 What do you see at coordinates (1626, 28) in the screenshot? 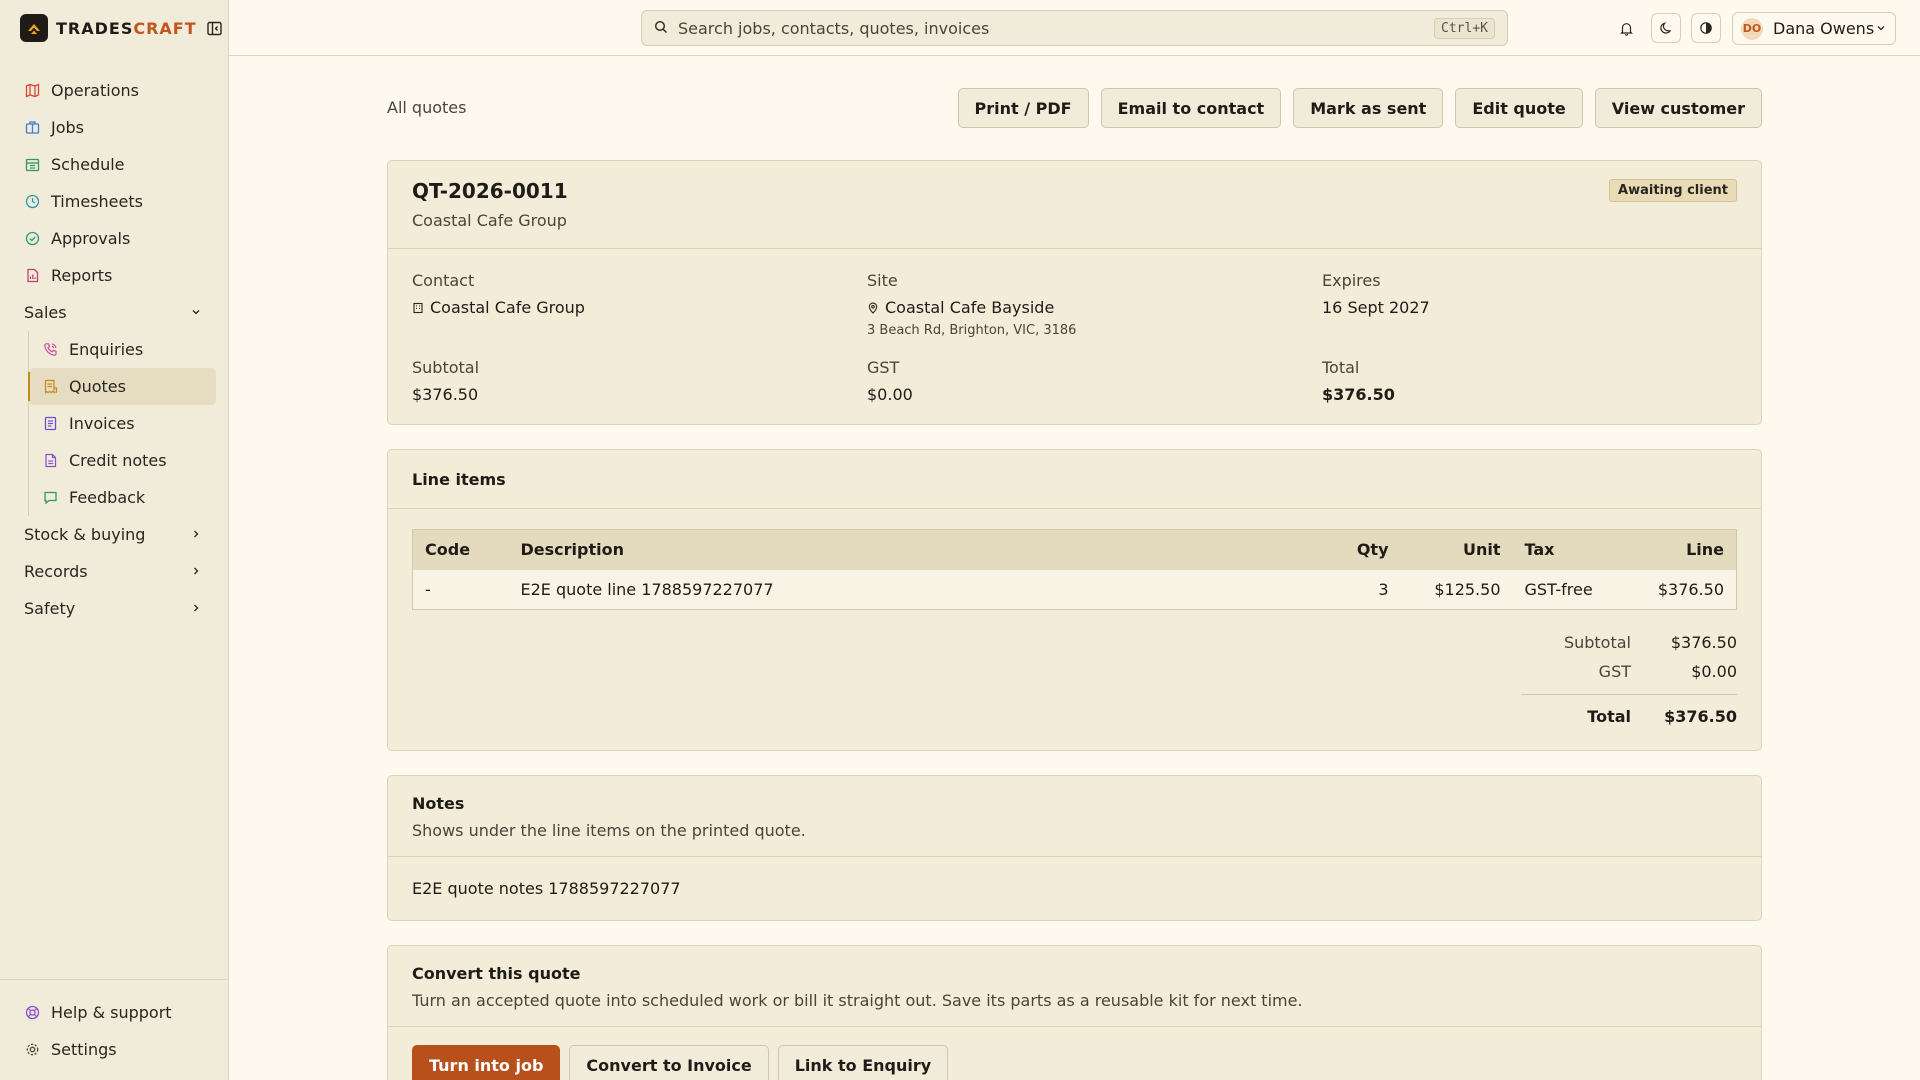
I see `notifications-bell-icon` at bounding box center [1626, 28].